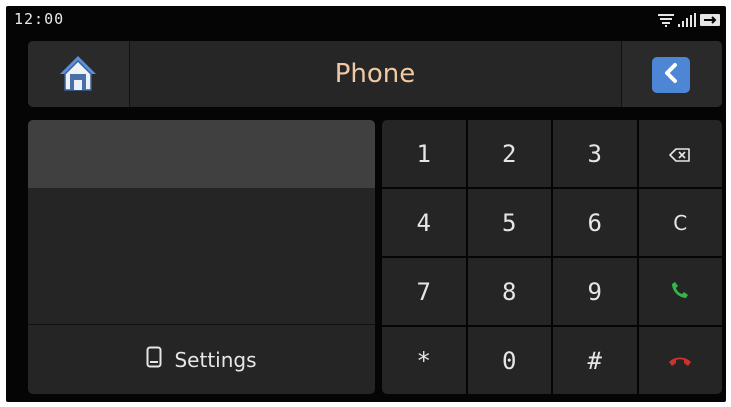 This screenshot has height=407, width=731. I want to click on hangup-icon, so click(680, 361).